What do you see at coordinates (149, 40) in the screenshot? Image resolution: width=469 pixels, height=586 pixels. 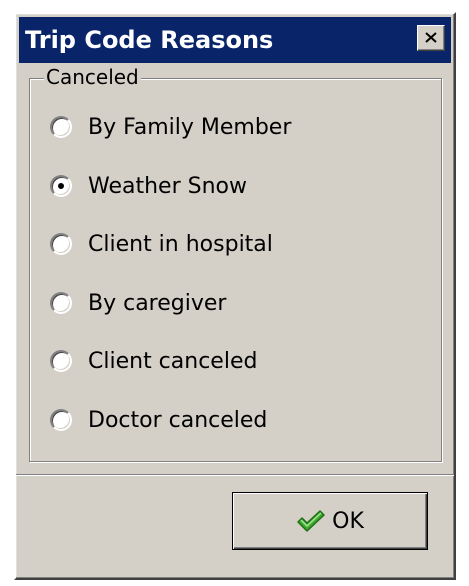 I see `dialog-title: Trip Code Reasons` at bounding box center [149, 40].